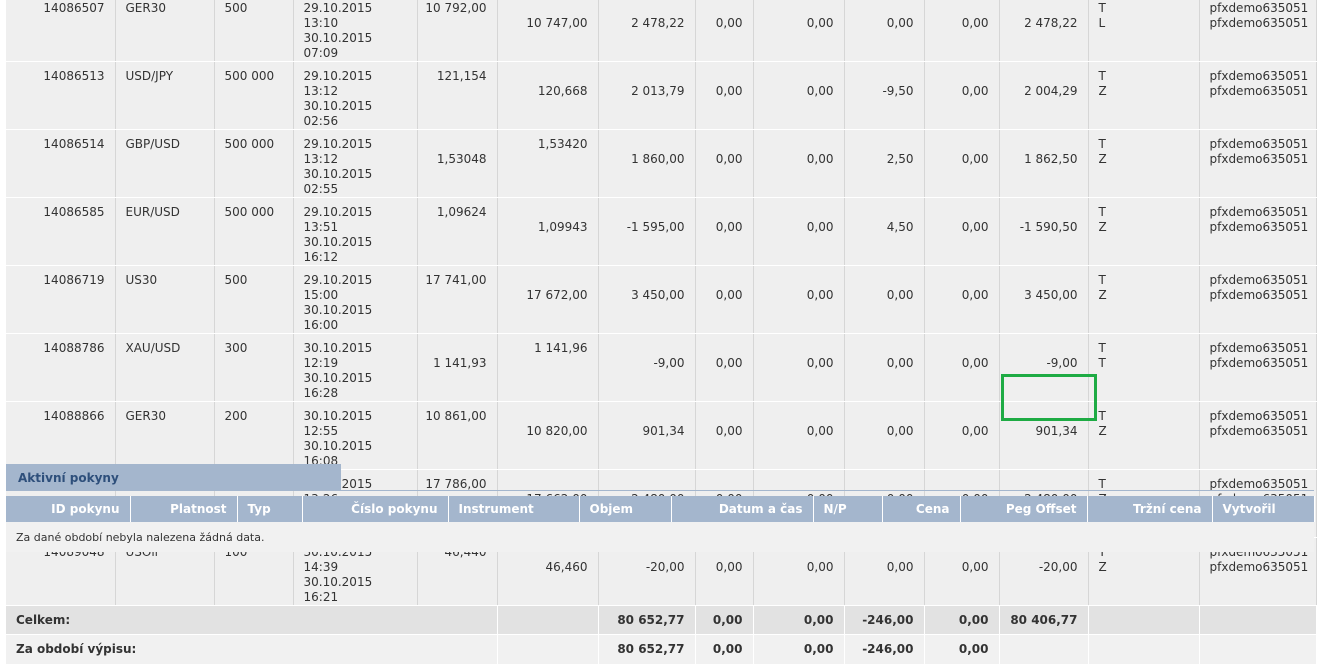 The width and height of the screenshot is (1328, 664). What do you see at coordinates (884, 649) in the screenshot?
I see `period-c3: -246,00` at bounding box center [884, 649].